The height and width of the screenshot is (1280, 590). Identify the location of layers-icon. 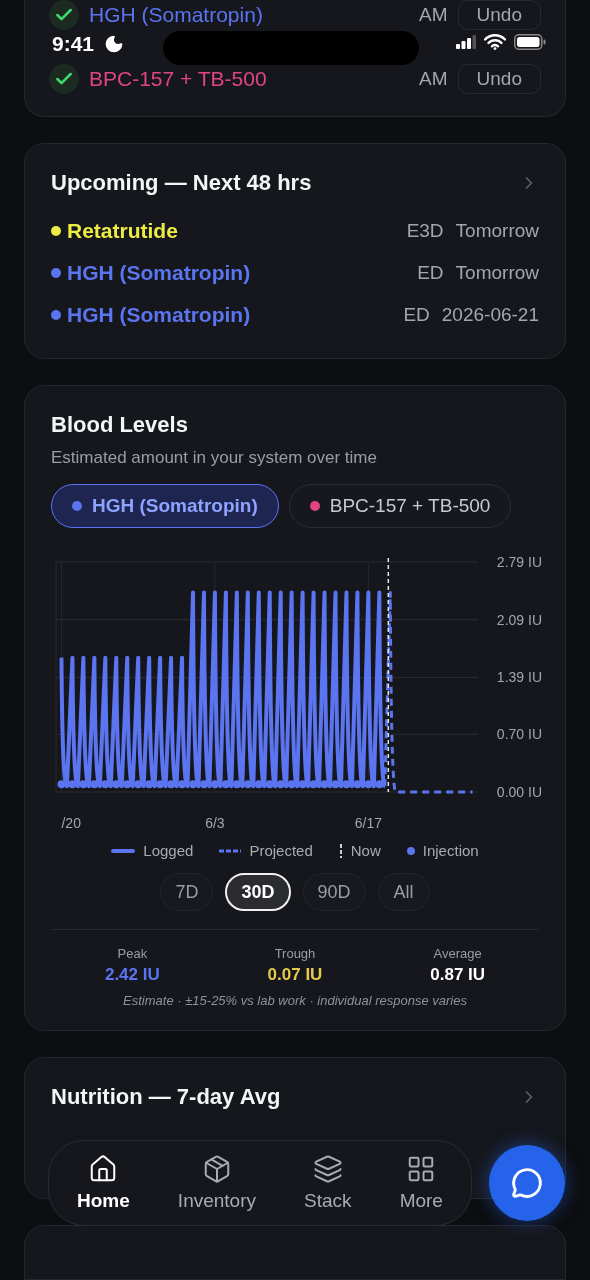
(327, 1169).